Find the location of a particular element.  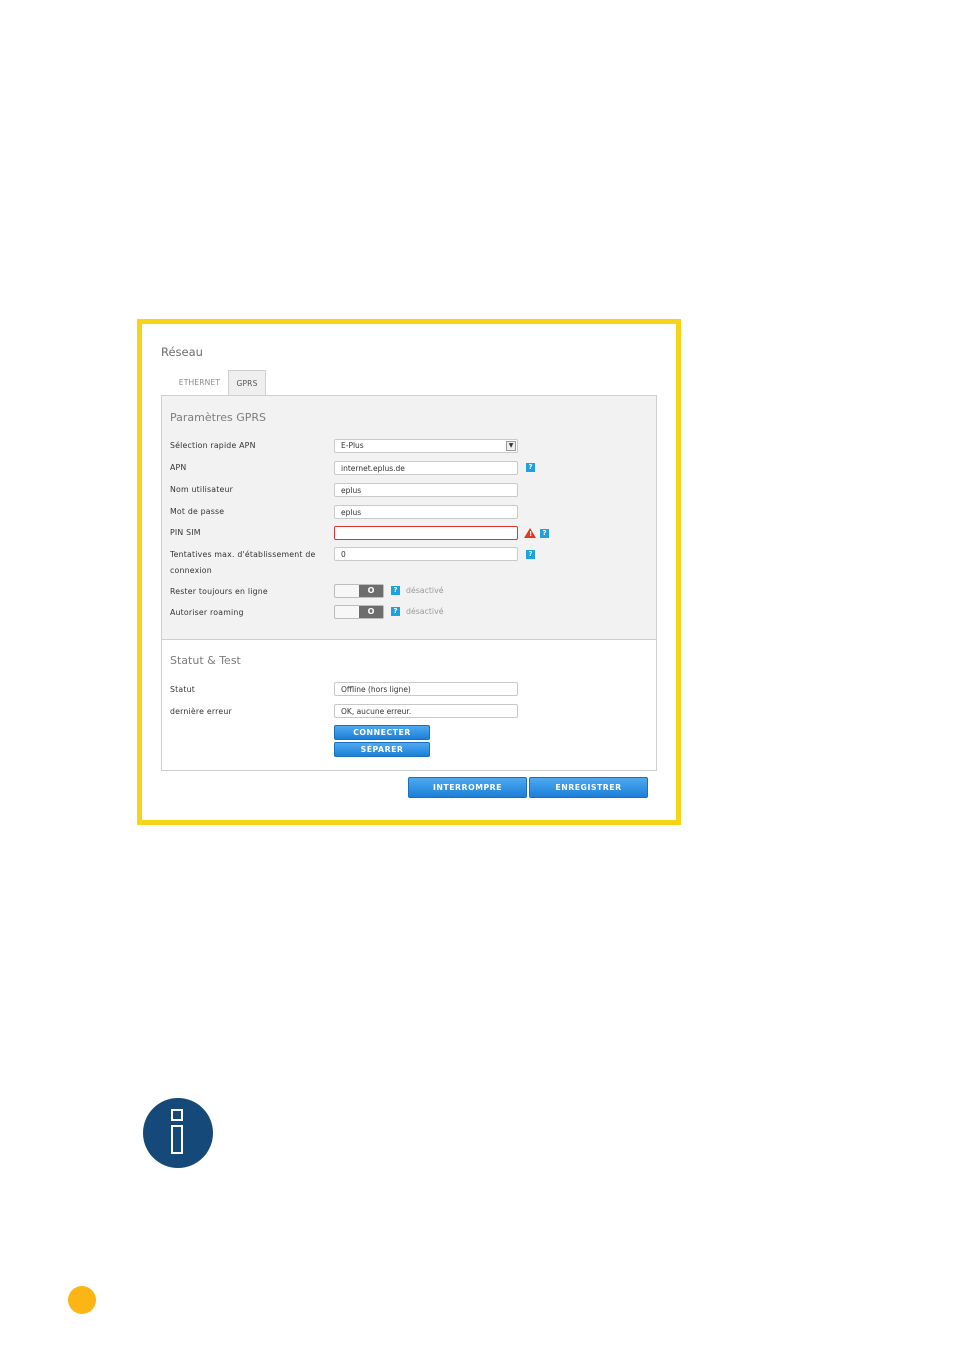

info-icon-bar is located at coordinates (177, 1139).